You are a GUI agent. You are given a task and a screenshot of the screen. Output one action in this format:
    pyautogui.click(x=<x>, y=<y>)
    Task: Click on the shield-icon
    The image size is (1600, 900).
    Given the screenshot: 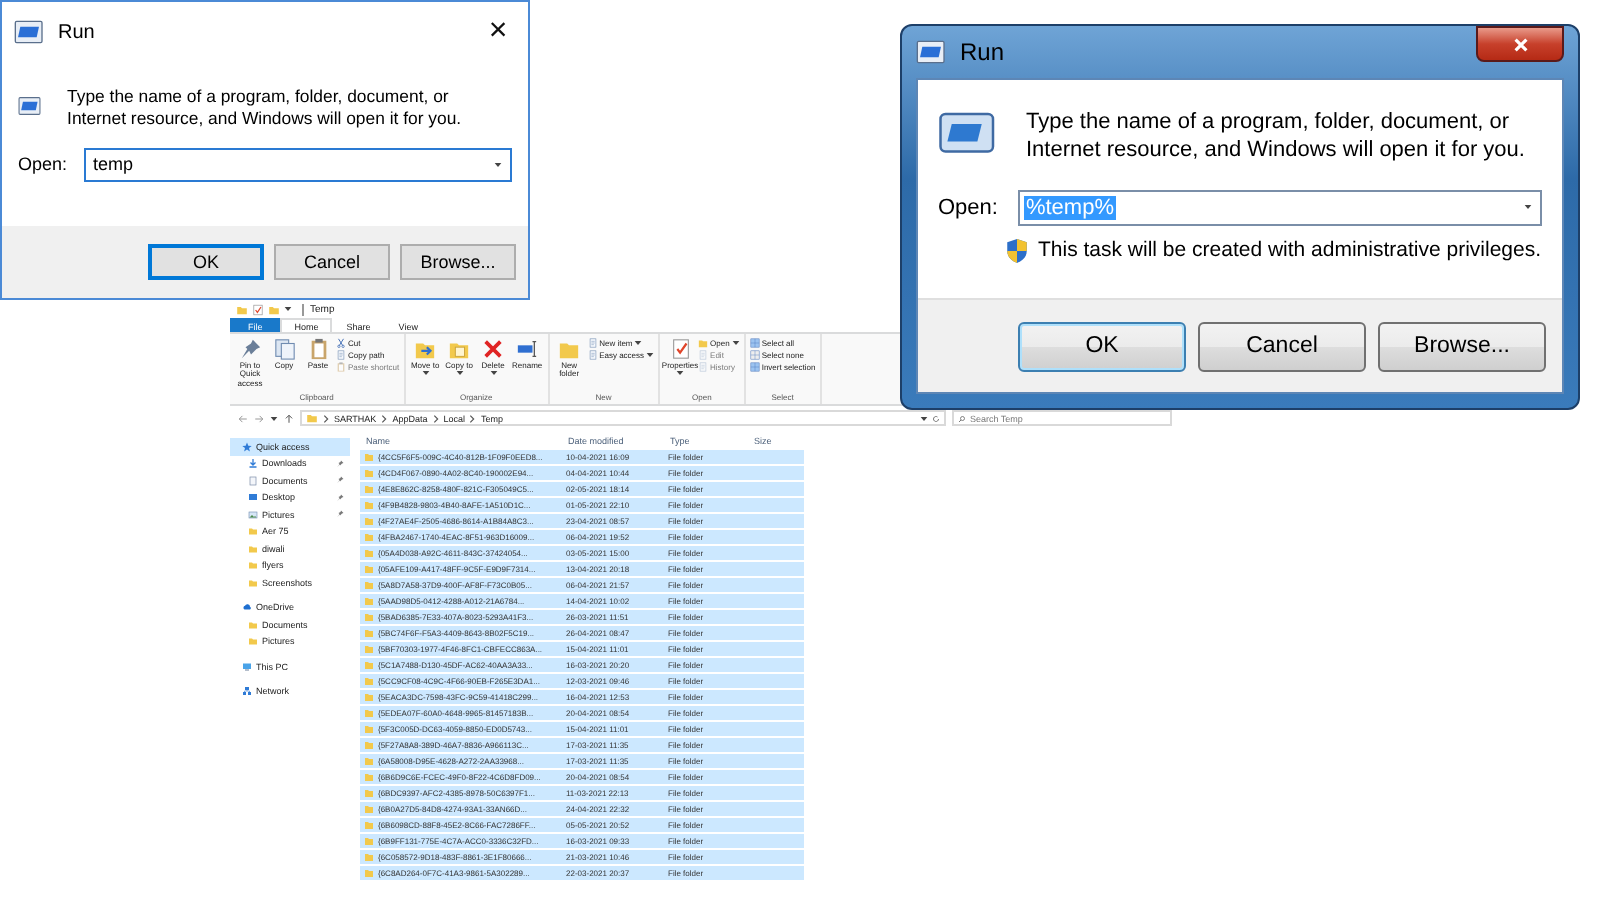 What is the action you would take?
    pyautogui.click(x=1017, y=250)
    